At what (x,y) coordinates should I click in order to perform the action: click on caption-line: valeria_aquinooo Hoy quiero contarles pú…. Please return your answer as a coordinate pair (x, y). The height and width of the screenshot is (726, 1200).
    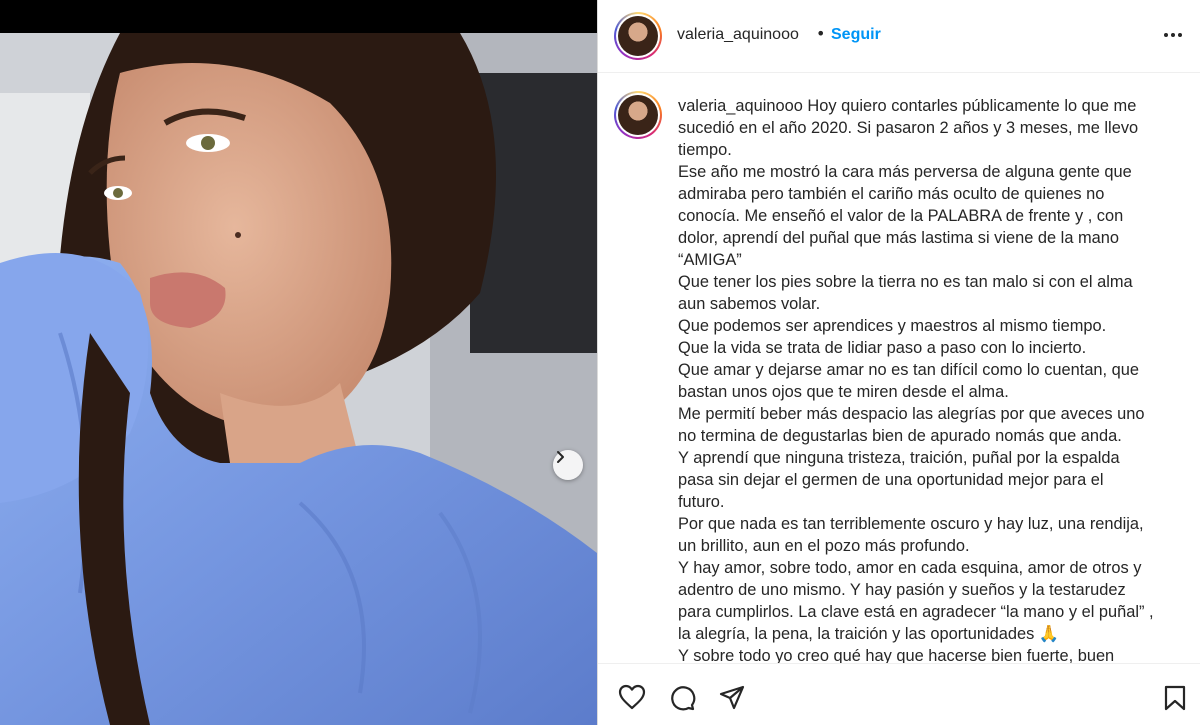
    Looking at the image, I should click on (907, 106).